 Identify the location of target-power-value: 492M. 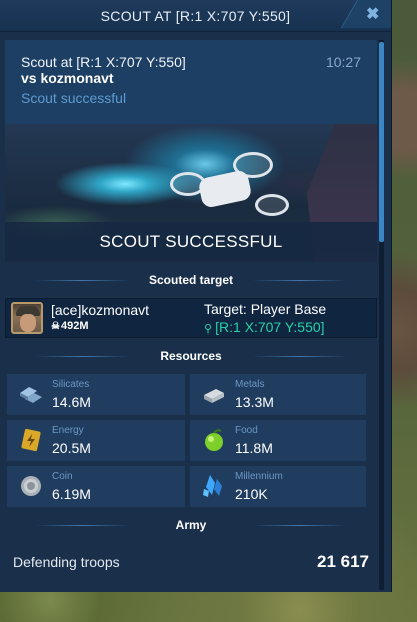
(74, 326).